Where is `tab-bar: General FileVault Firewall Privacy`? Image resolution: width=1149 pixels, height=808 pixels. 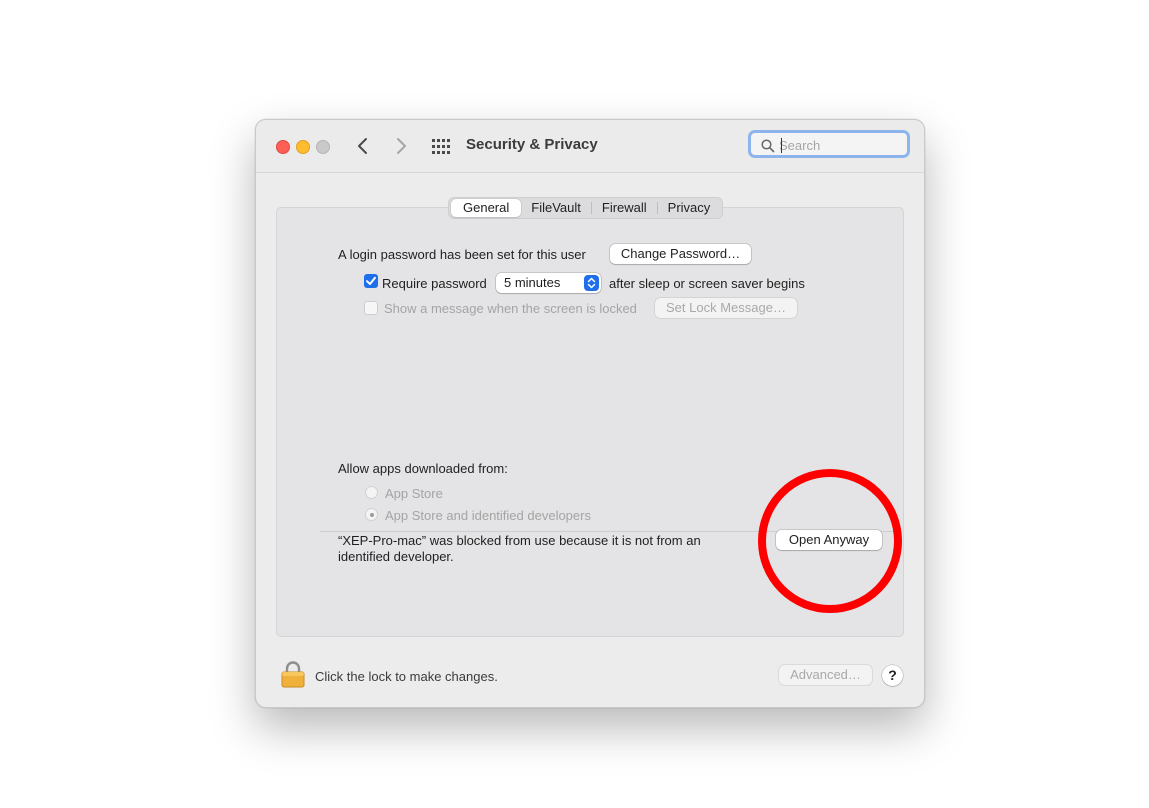 tab-bar: General FileVault Firewall Privacy is located at coordinates (586, 208).